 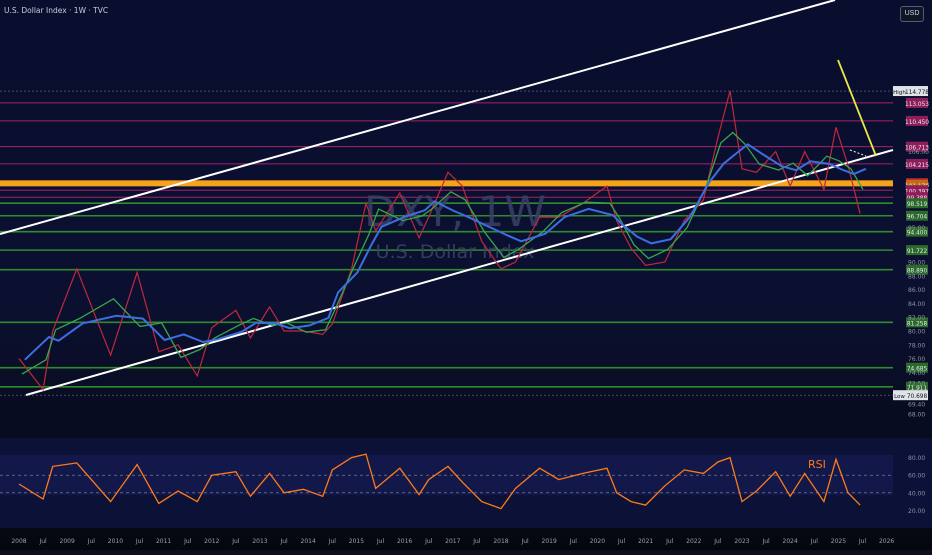 What do you see at coordinates (916, 359) in the screenshot?
I see `y-tick-label: 76.00` at bounding box center [916, 359].